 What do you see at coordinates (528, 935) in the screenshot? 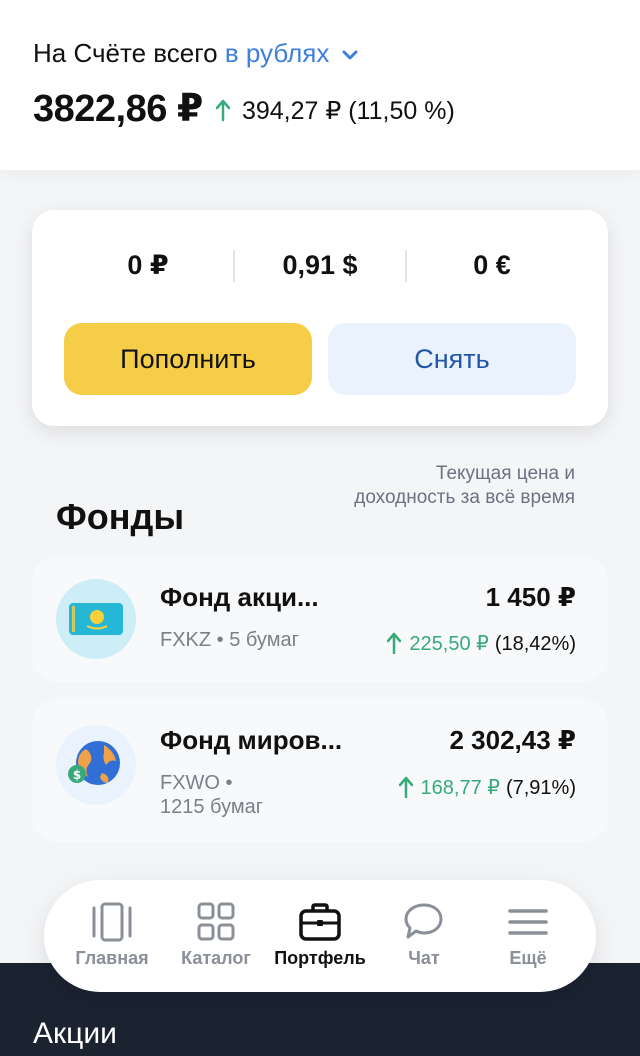
I see `tab-more: Ещё` at bounding box center [528, 935].